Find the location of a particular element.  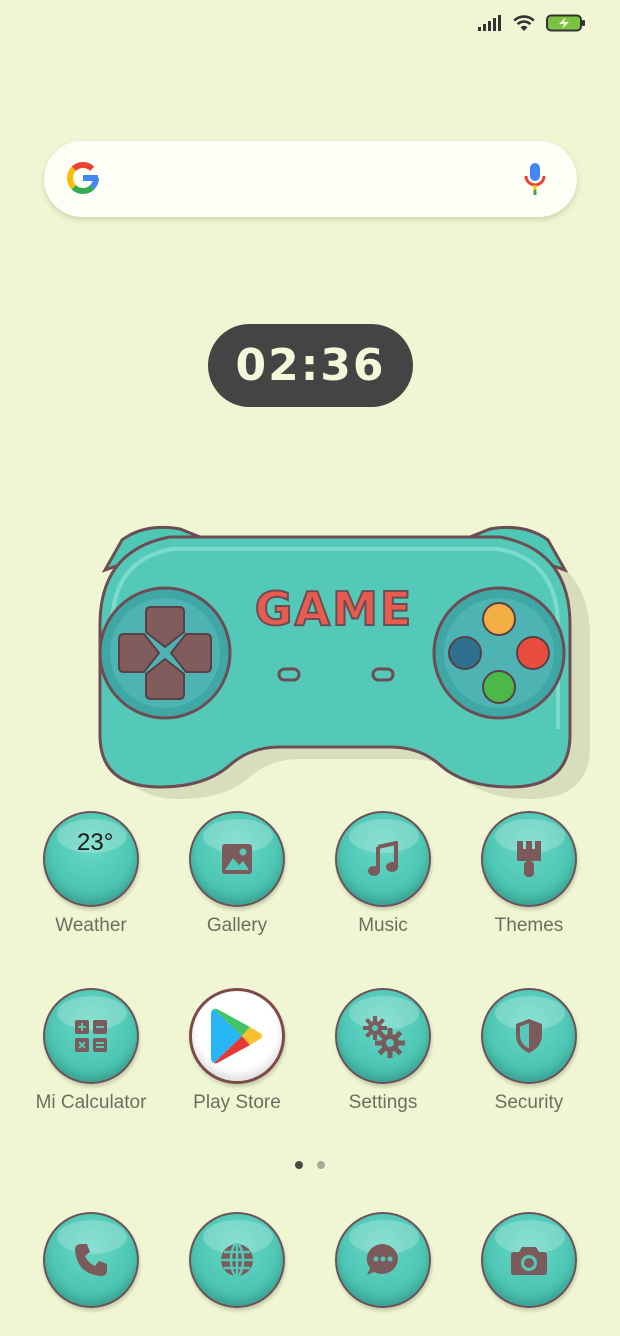

music-note-icon is located at coordinates (383, 858).